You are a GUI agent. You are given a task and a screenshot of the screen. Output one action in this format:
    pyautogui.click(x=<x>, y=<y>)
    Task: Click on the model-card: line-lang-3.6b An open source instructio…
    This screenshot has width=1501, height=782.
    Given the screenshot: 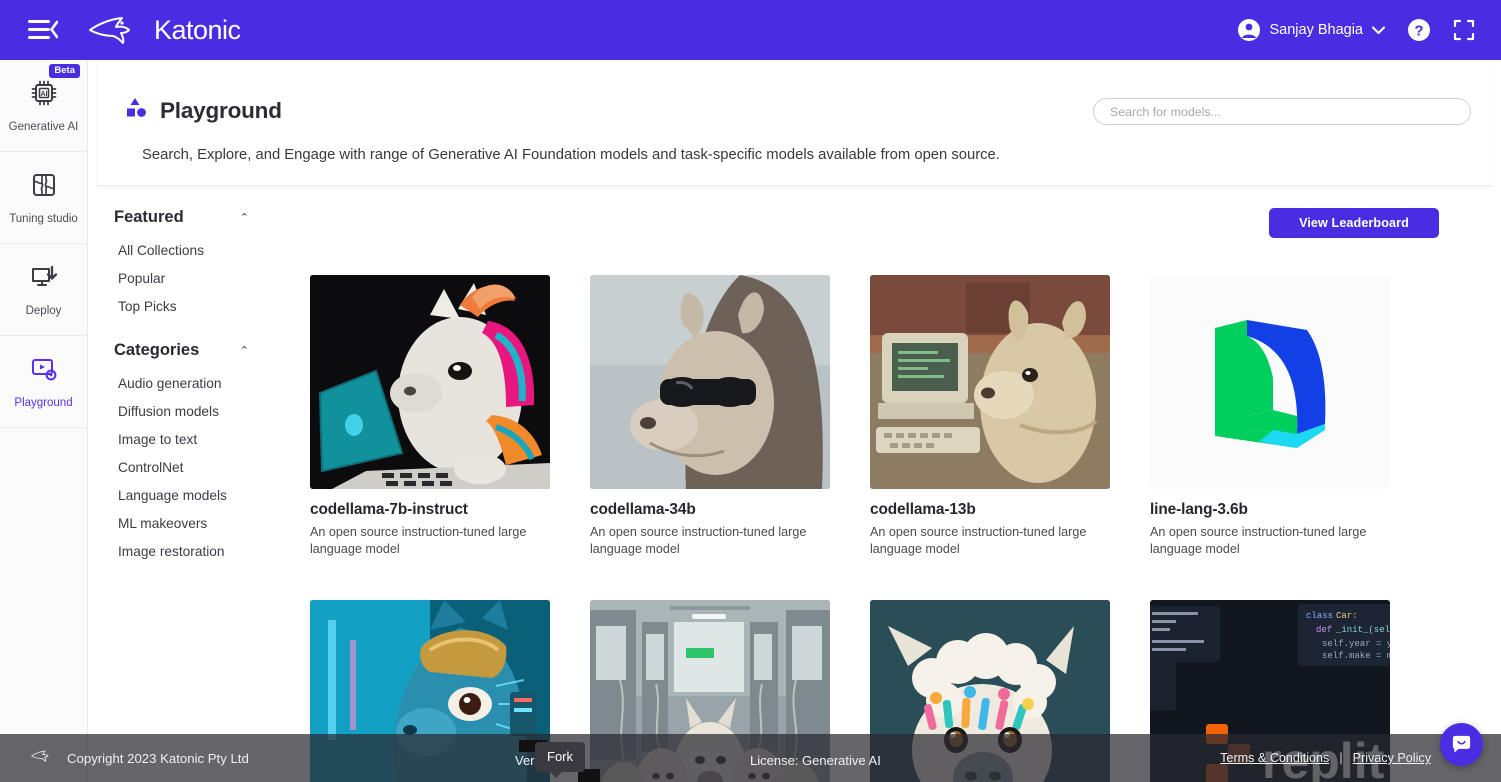 What is the action you would take?
    pyautogui.click(x=1270, y=417)
    